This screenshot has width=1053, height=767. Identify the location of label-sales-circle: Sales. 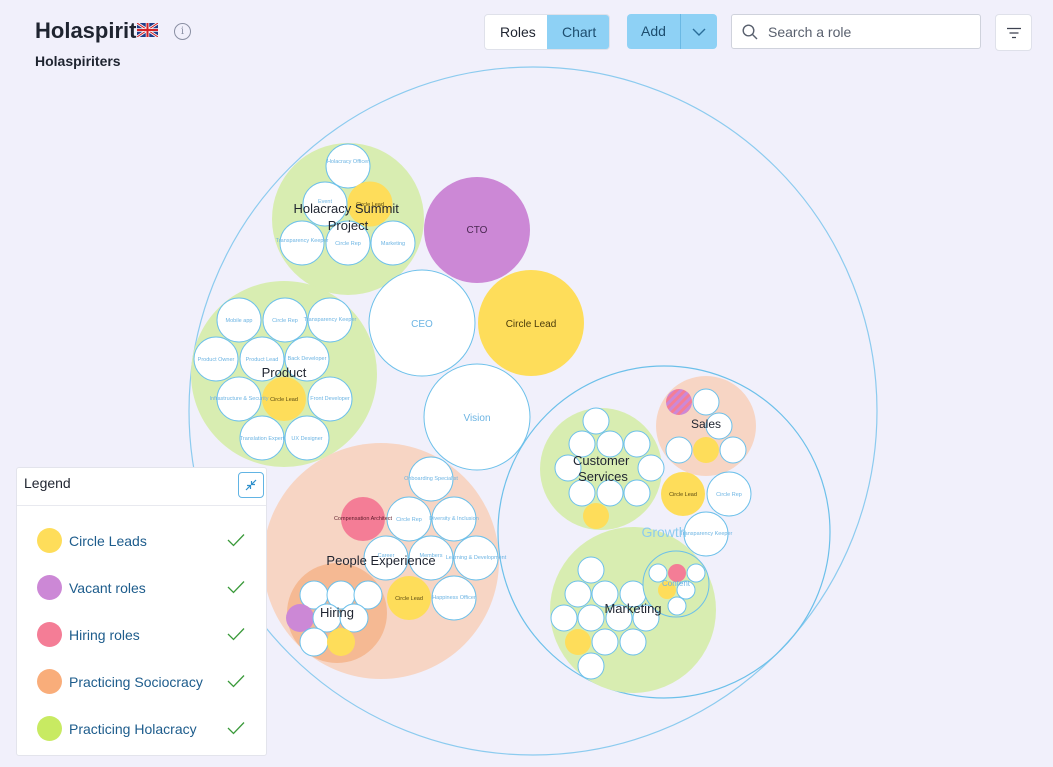
(706, 424).